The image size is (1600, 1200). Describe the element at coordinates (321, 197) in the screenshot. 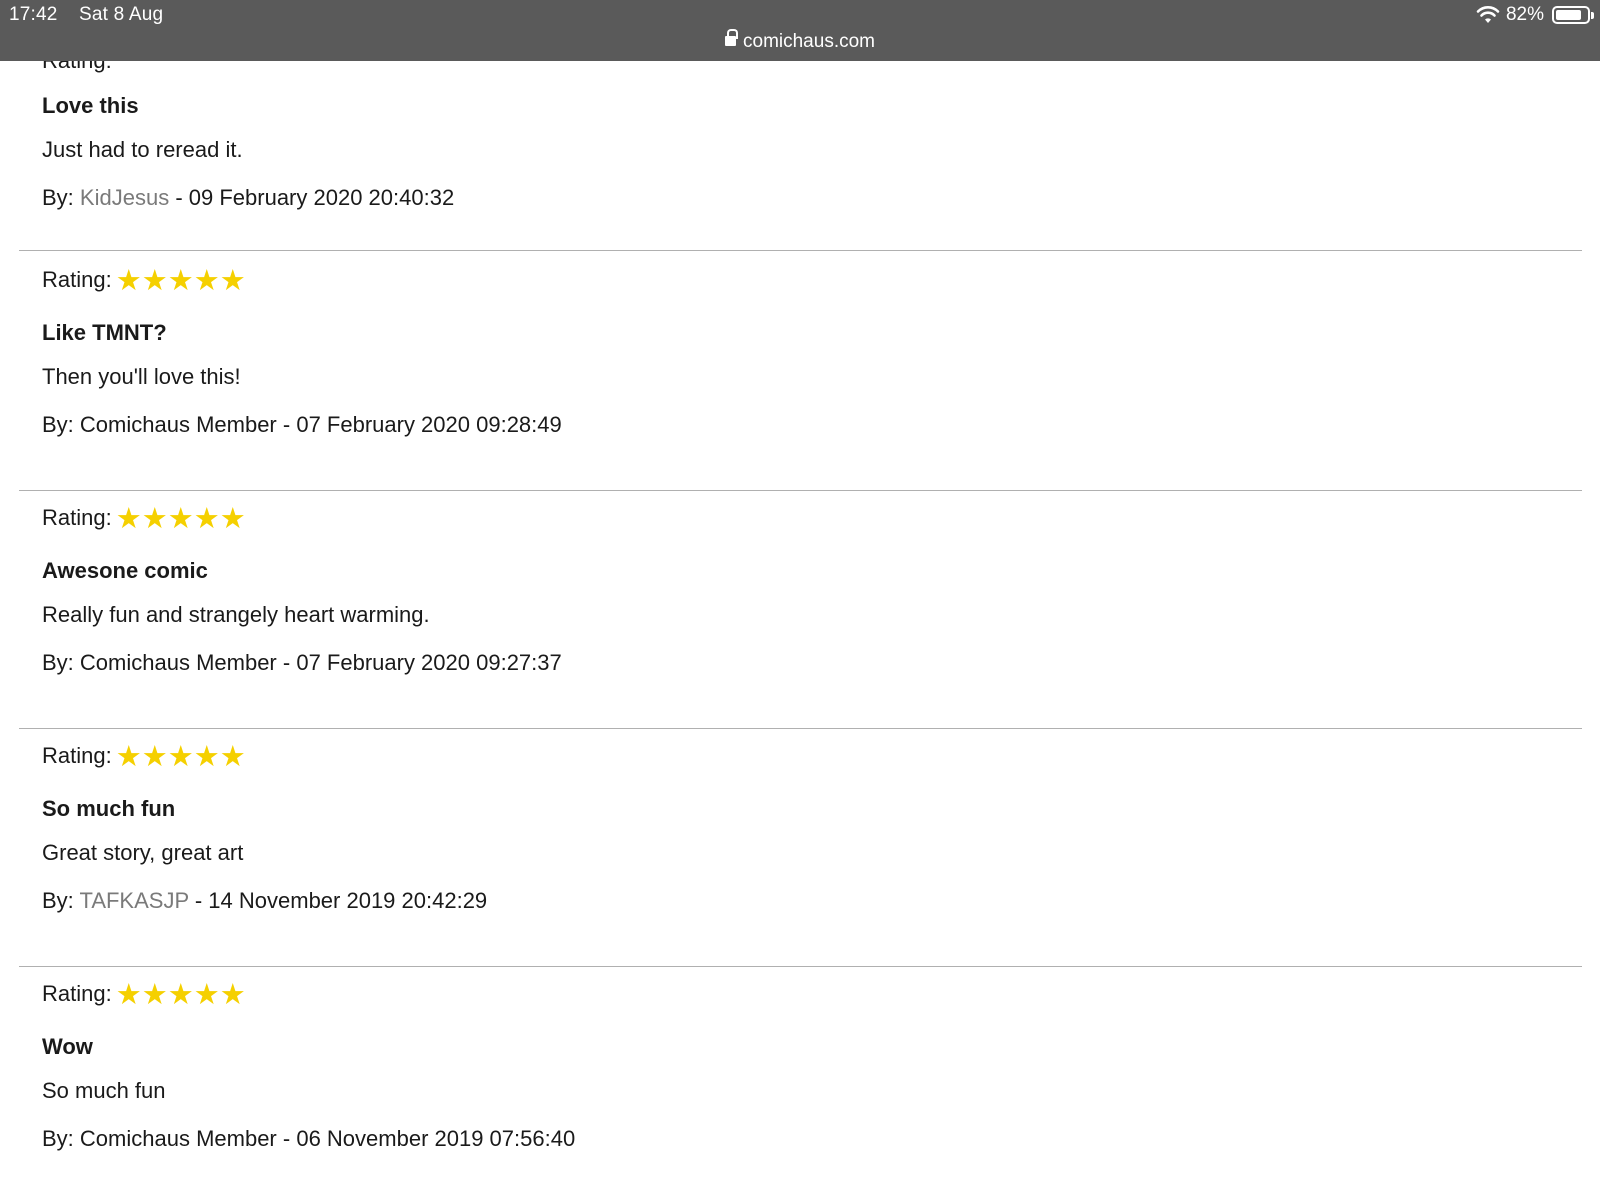

I see `review-date: 09 February 2020 20:40:32` at that location.